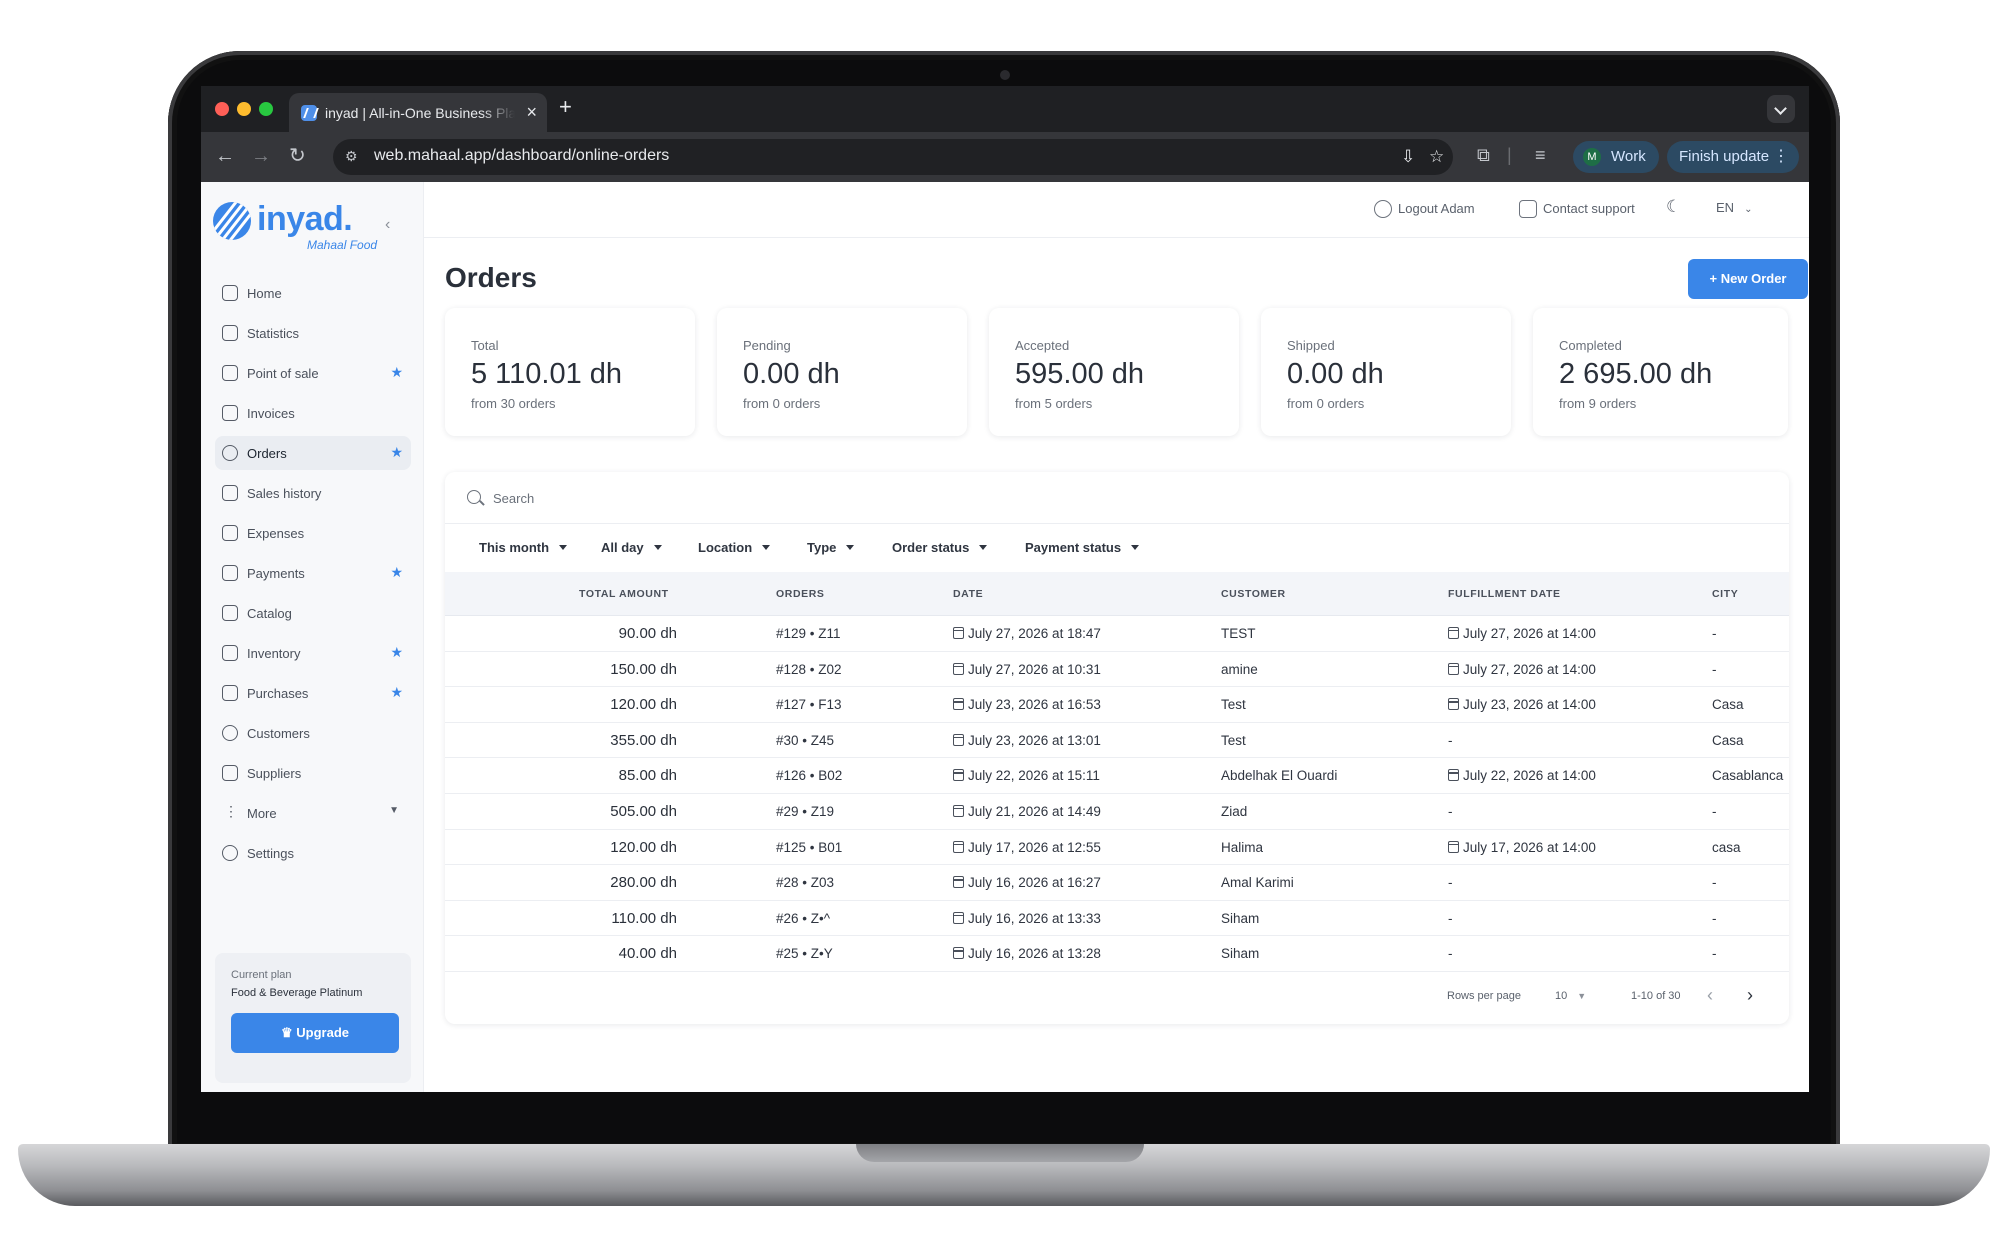  What do you see at coordinates (631, 547) in the screenshot?
I see `filter-all-day: All day` at bounding box center [631, 547].